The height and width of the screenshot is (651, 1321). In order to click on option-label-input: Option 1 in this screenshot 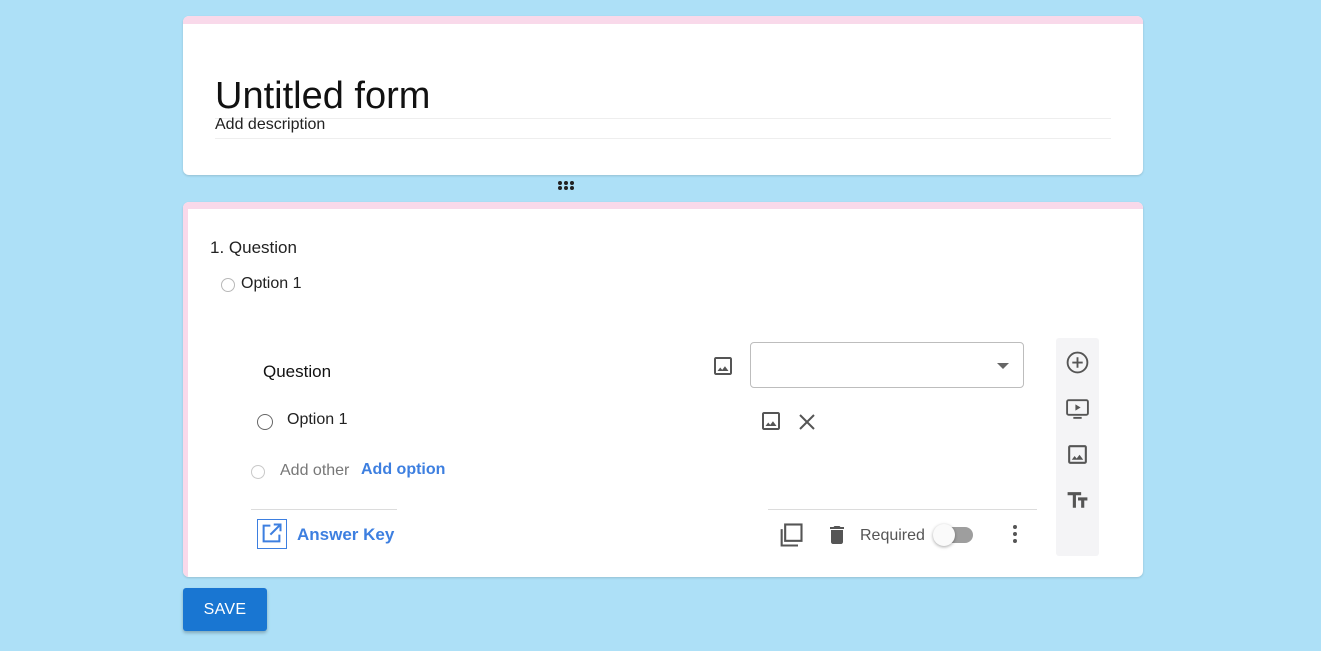, I will do `click(317, 420)`.